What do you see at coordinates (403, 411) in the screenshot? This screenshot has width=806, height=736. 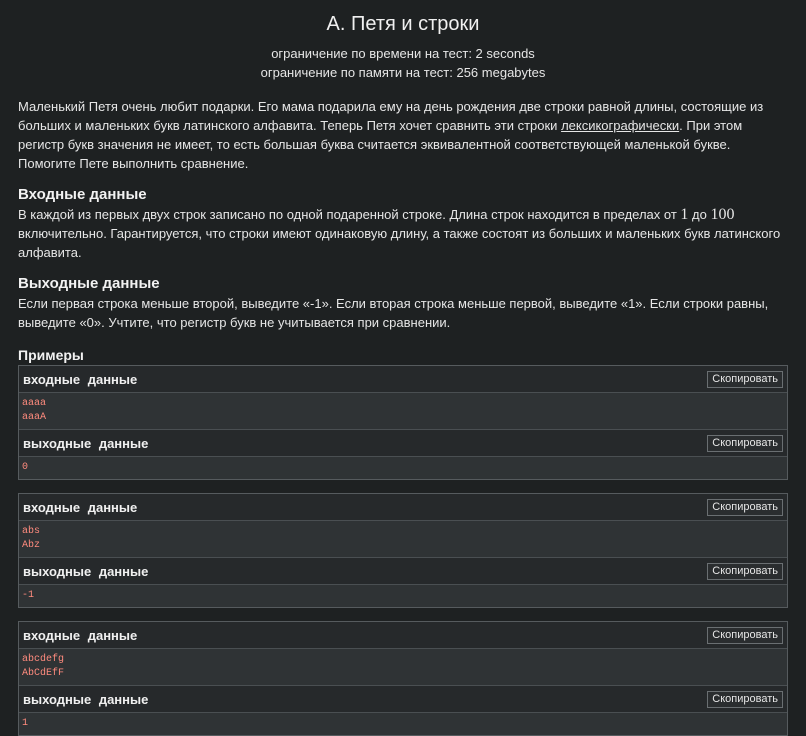 I see `example-input: aaaa aaaA` at bounding box center [403, 411].